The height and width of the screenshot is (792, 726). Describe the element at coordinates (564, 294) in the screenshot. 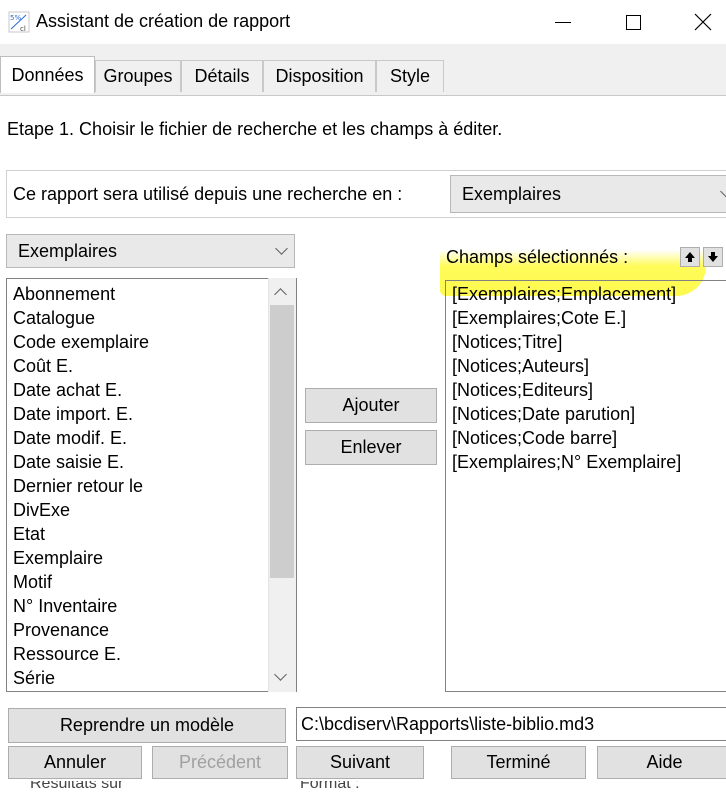

I see `selected-item: [Exemplaires;Emplacement]` at that location.